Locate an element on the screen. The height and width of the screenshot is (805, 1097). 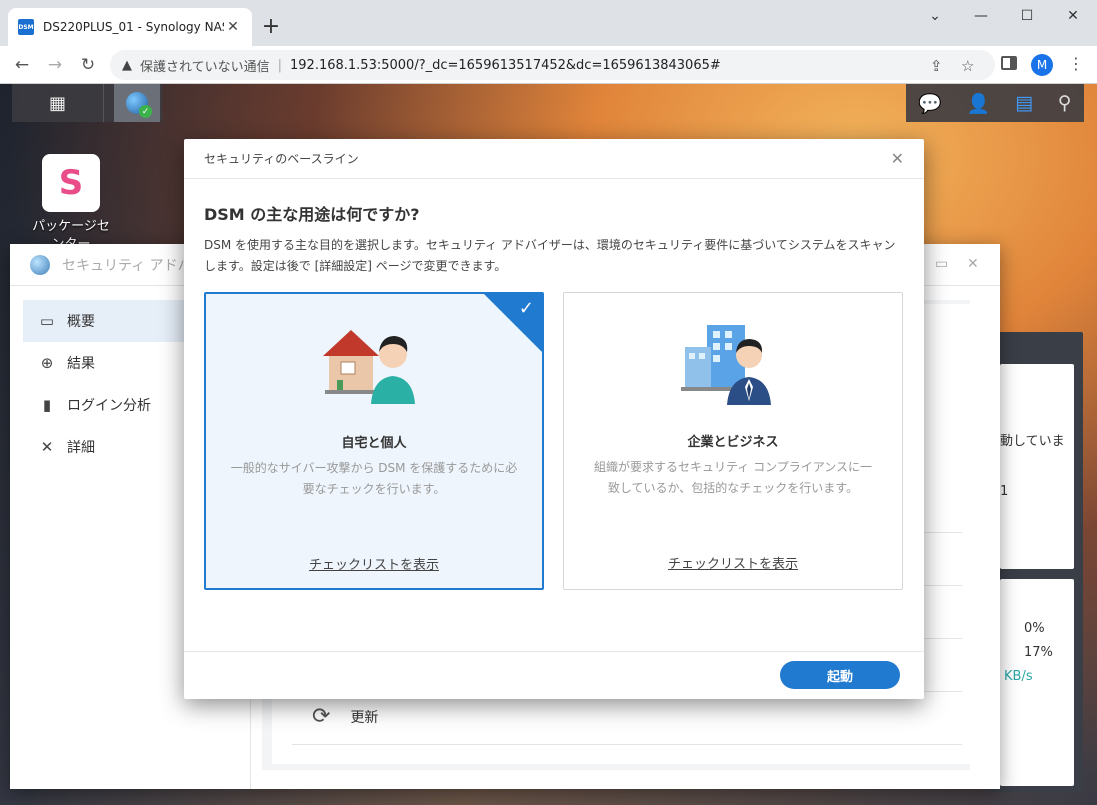
sidebar-item-label: 詳細 is located at coordinates (81, 448).